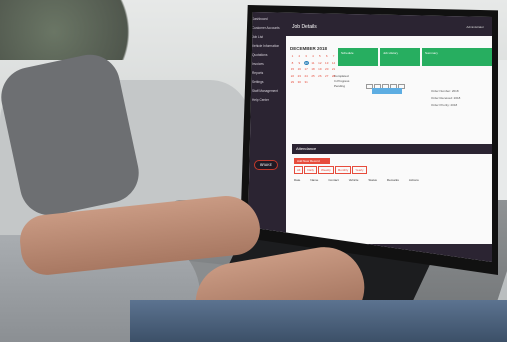 This screenshot has height=342, width=507. I want to click on user-menu: Administrator, so click(475, 27).